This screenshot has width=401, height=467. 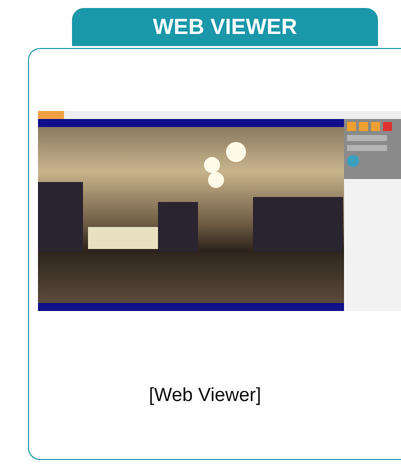 I want to click on image-caption: [Web Viewer], so click(x=205, y=396).